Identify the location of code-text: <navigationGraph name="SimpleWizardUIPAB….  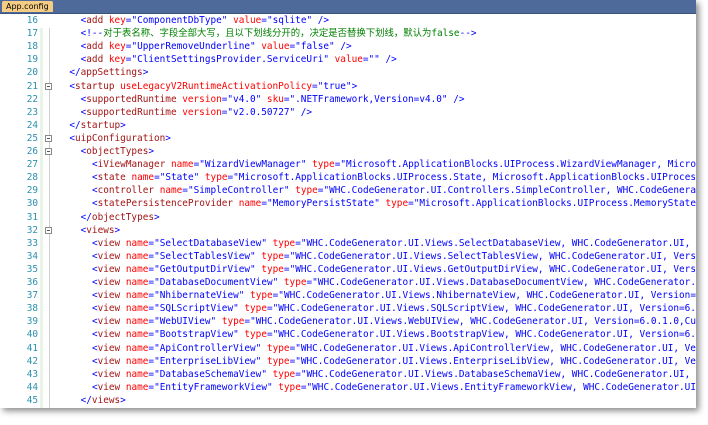
(388, 407).